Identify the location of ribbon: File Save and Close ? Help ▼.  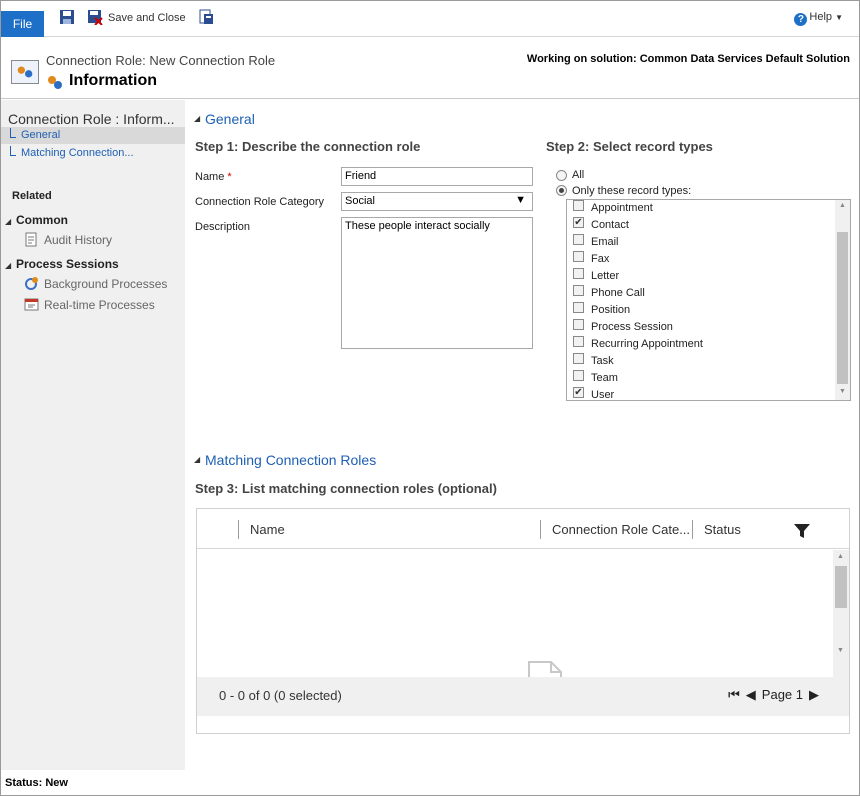
(430, 19).